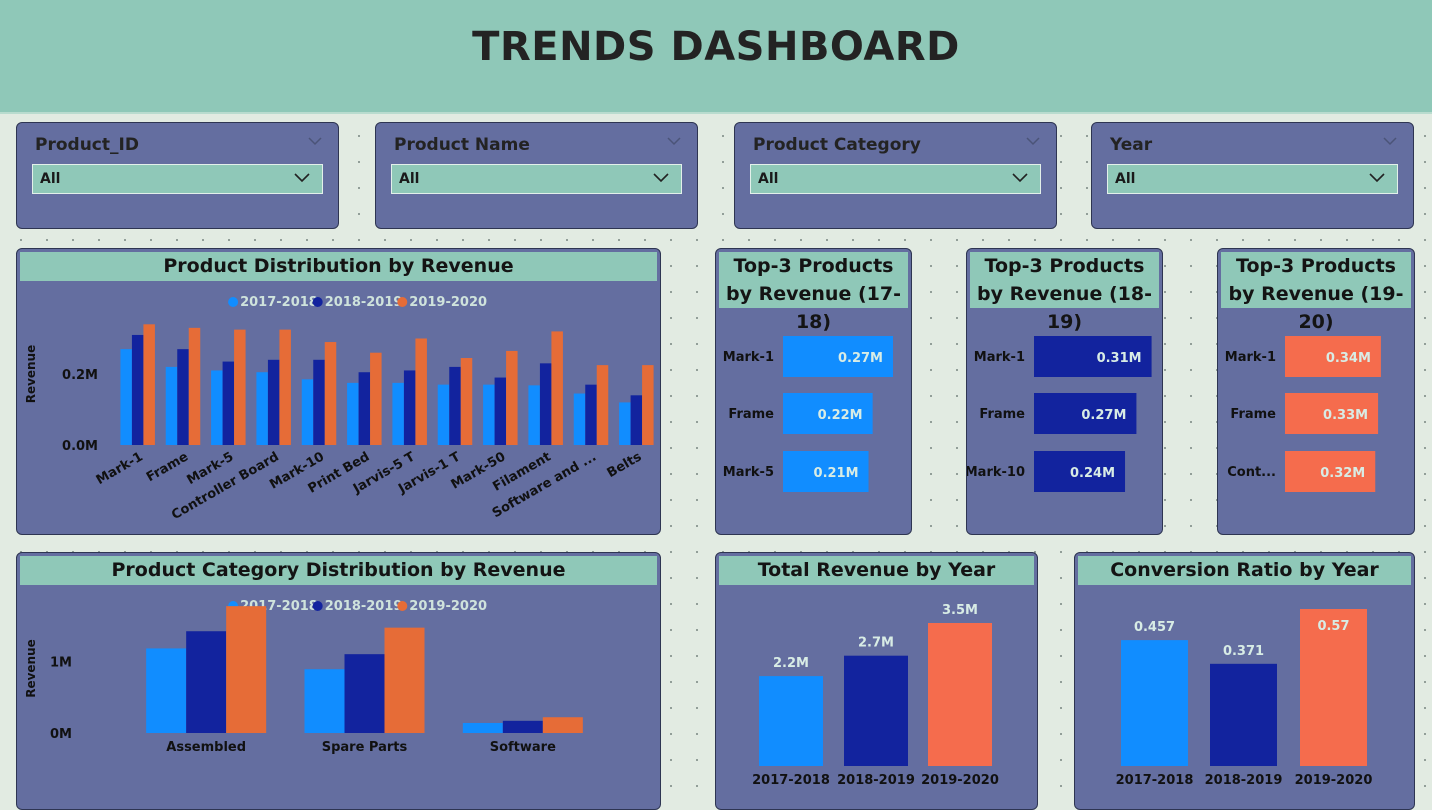 Image resolution: width=1432 pixels, height=810 pixels. I want to click on dashboard-header: TRENDS DASHBOARD, so click(716, 57).